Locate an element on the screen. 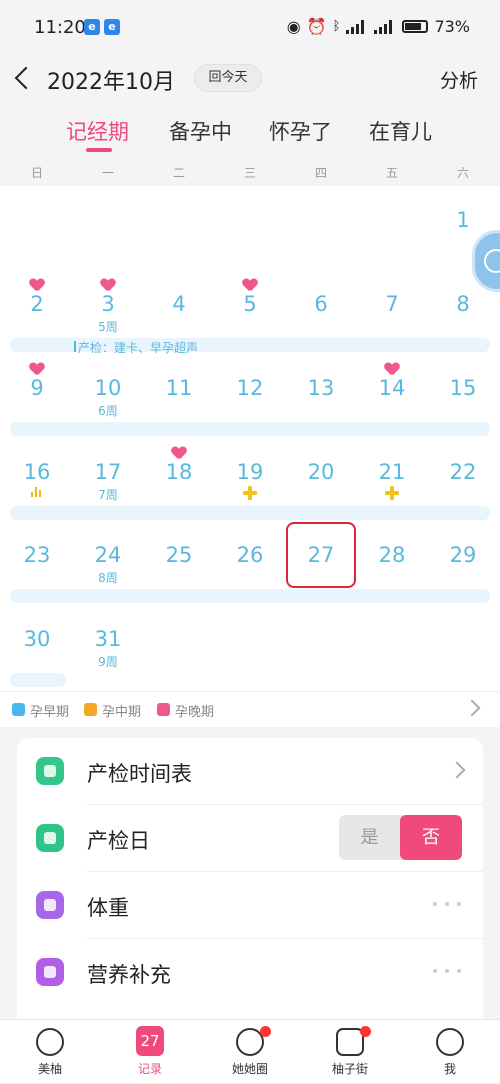 This screenshot has width=500, height=1084. plus-icon is located at coordinates (392, 493).